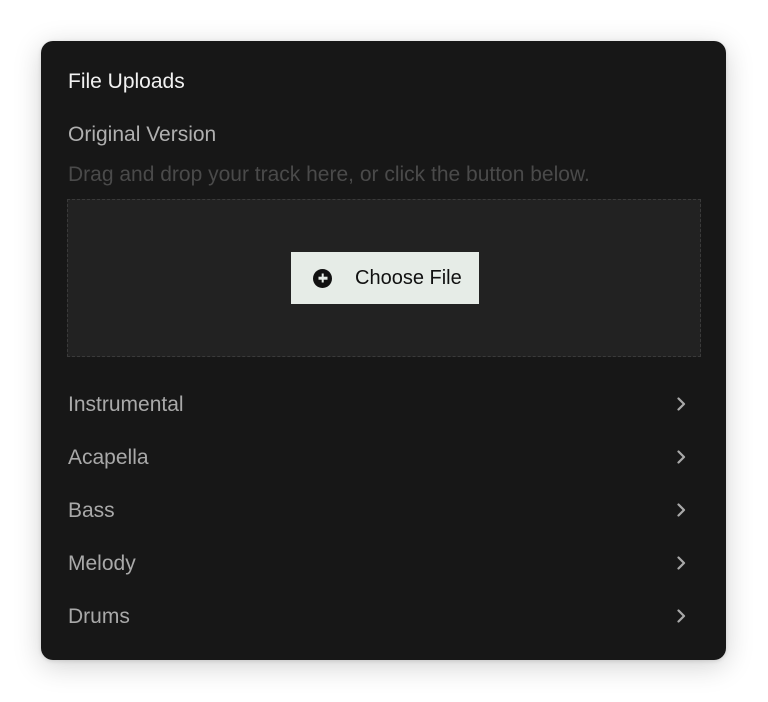 This screenshot has width=768, height=702. Describe the element at coordinates (383, 404) in the screenshot. I see `stem-item-instrumental: Instrumental` at that location.